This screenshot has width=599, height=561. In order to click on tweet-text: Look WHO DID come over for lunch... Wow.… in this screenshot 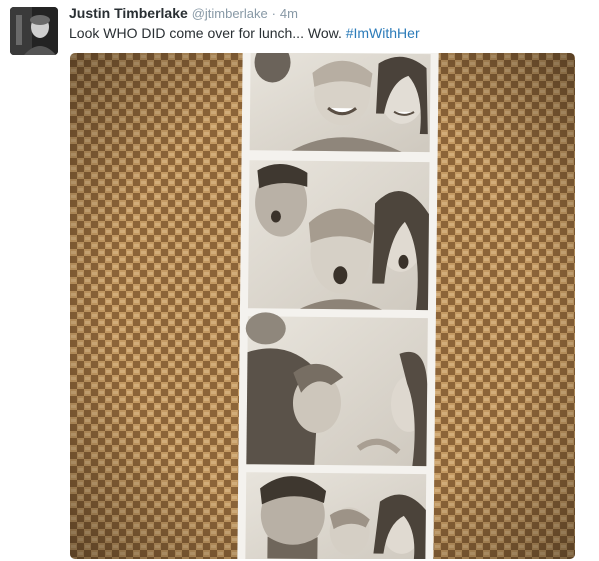, I will do `click(244, 33)`.